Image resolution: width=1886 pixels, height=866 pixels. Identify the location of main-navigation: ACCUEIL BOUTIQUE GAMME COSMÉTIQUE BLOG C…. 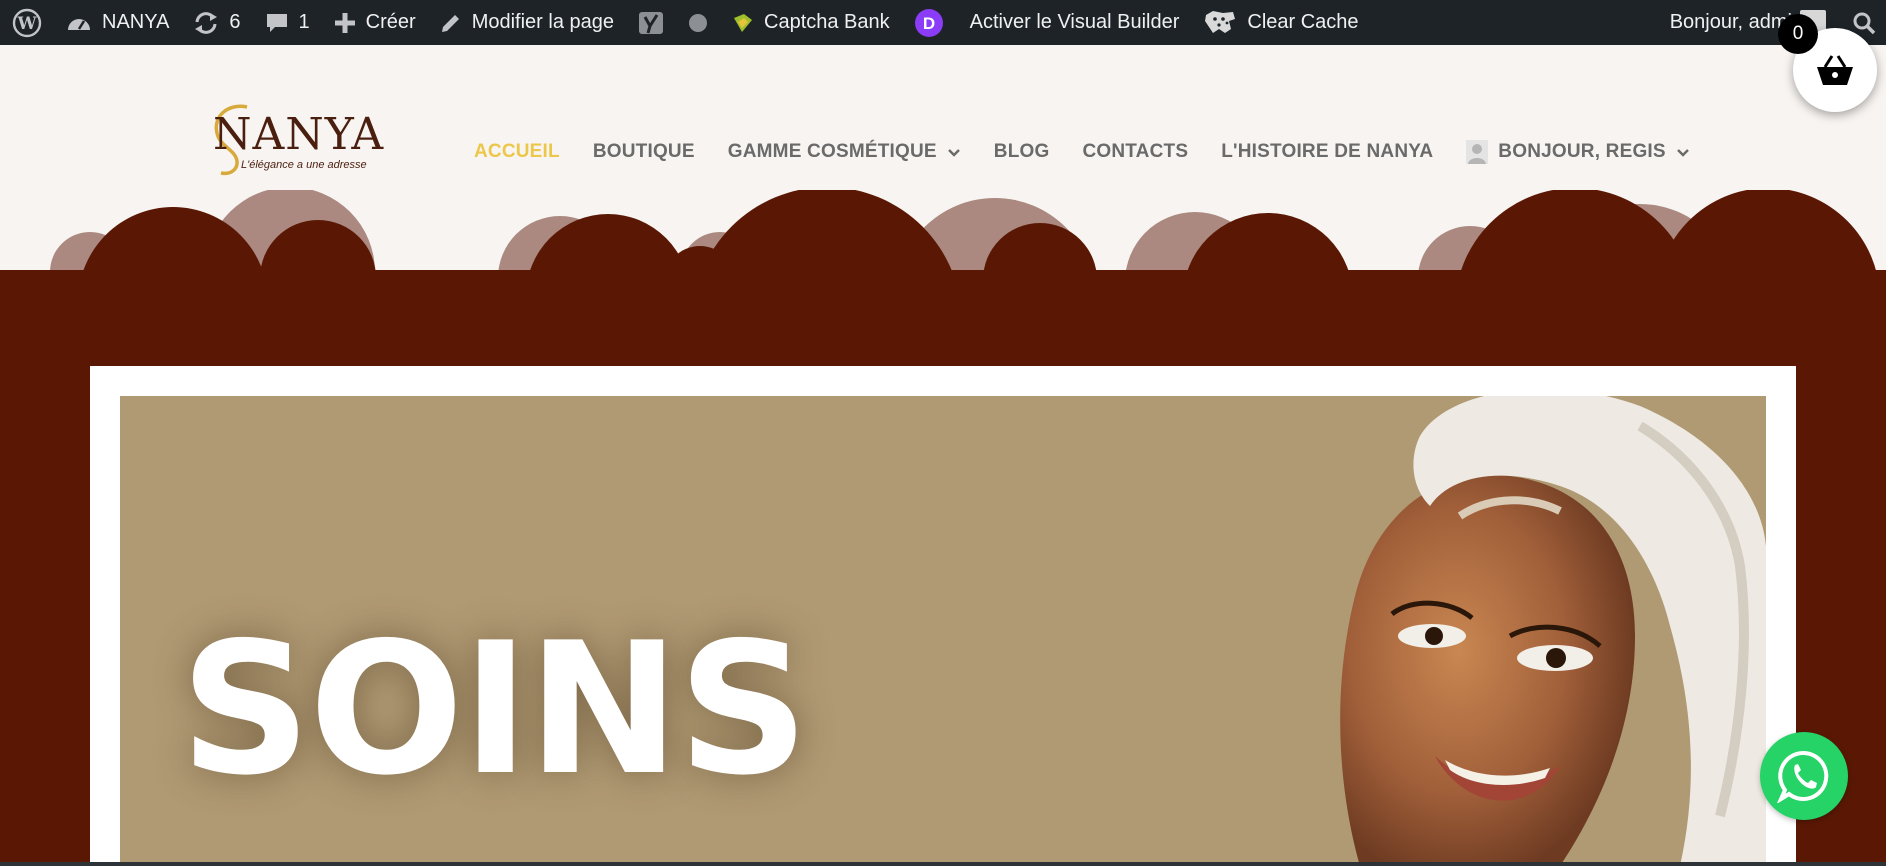
(1098, 152).